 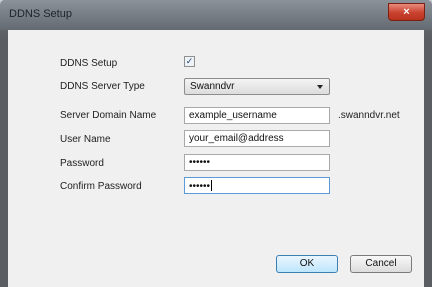 What do you see at coordinates (257, 185) in the screenshot?
I see `confirm-password-field: ••••••` at bounding box center [257, 185].